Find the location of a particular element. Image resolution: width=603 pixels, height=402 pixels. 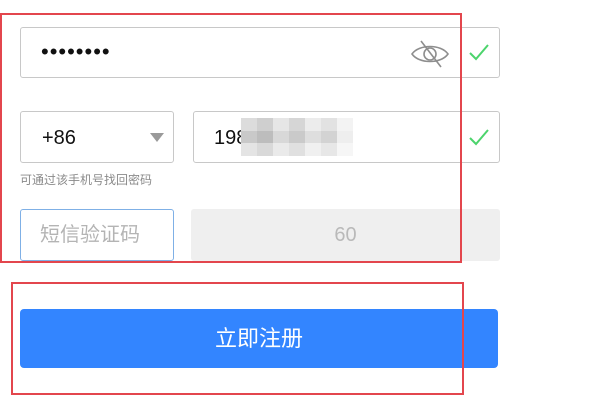

password-value: •••••••• is located at coordinates (76, 51).